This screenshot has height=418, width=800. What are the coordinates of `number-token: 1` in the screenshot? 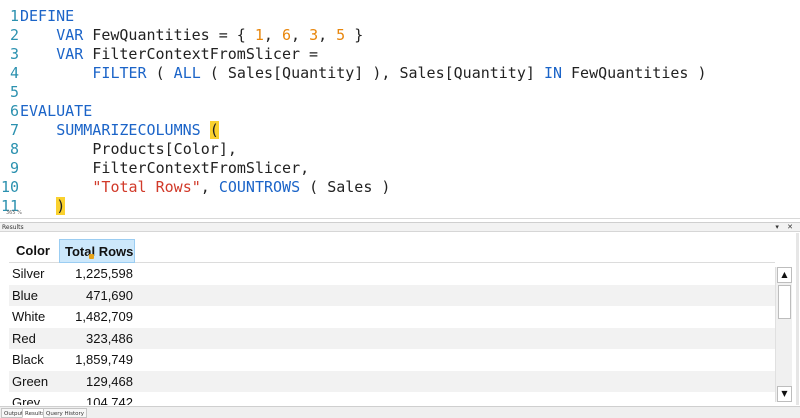 It's located at (259, 35).